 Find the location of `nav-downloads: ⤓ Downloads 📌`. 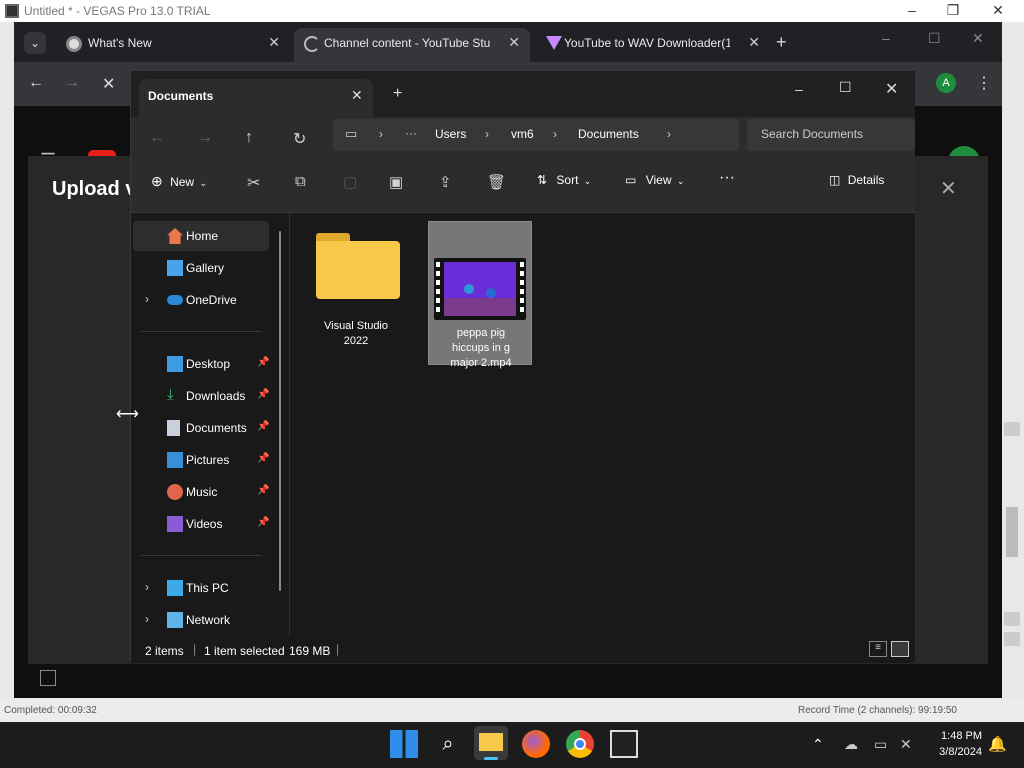

nav-downloads: ⤓ Downloads 📌 is located at coordinates (201, 396).